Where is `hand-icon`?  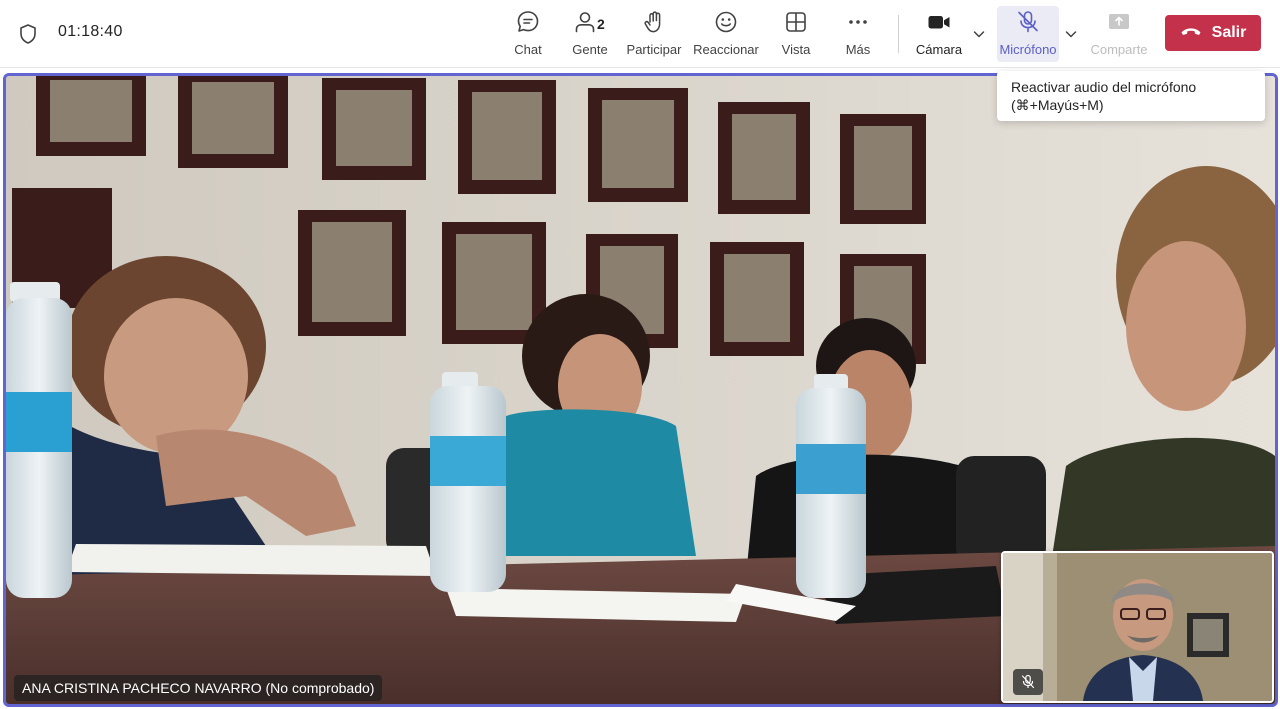 hand-icon is located at coordinates (654, 22).